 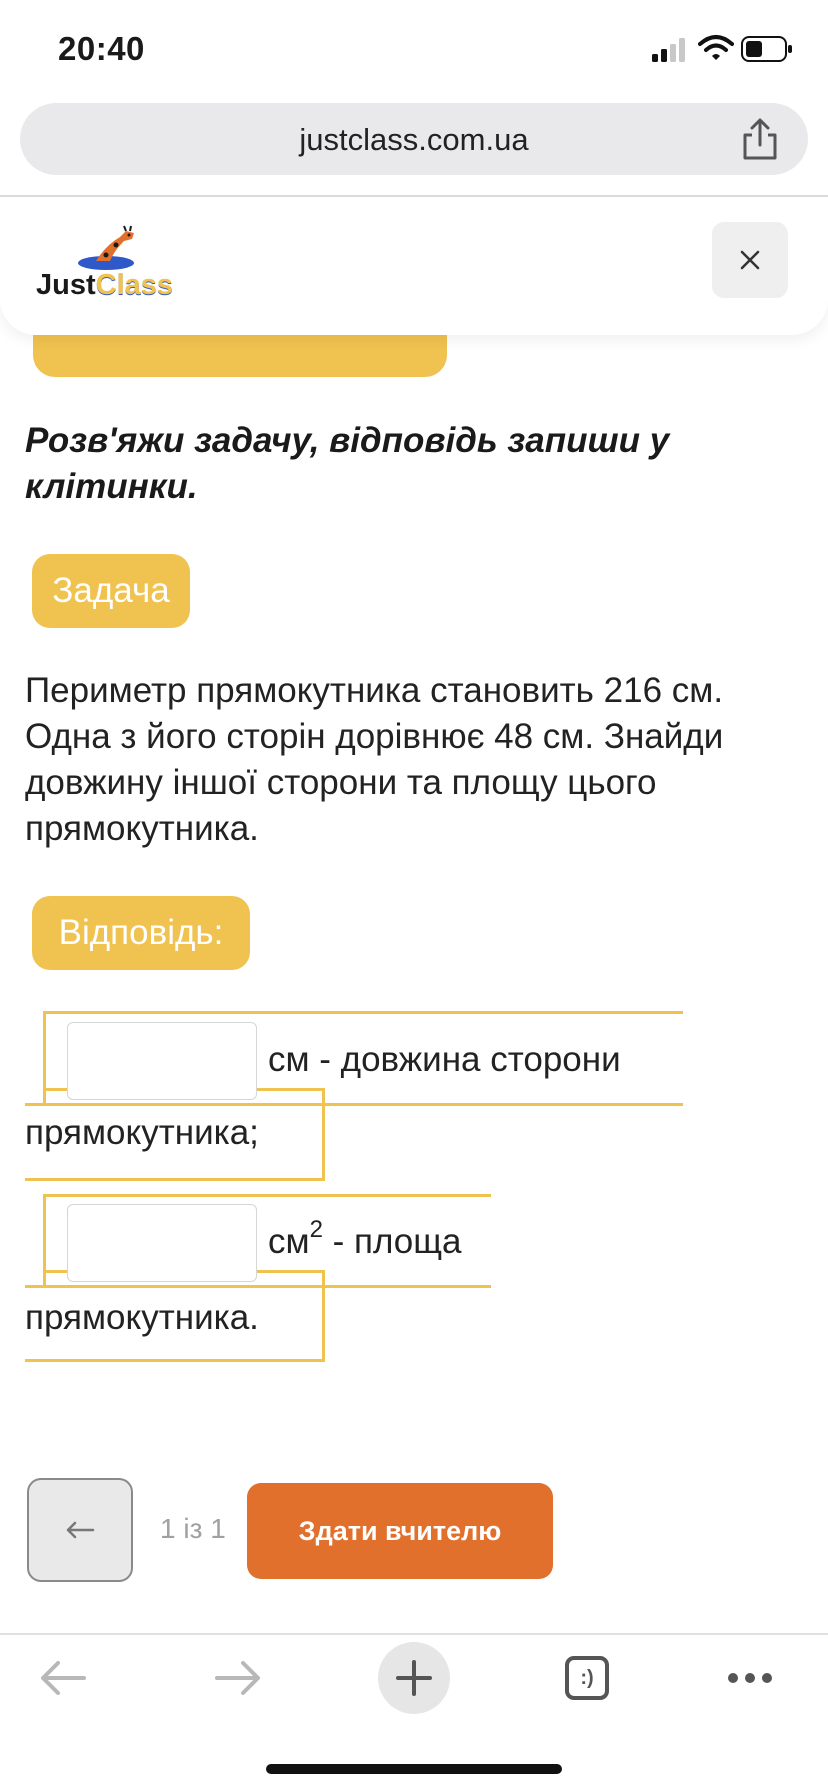 I want to click on arrow-left-icon, so click(x=80, y=1530).